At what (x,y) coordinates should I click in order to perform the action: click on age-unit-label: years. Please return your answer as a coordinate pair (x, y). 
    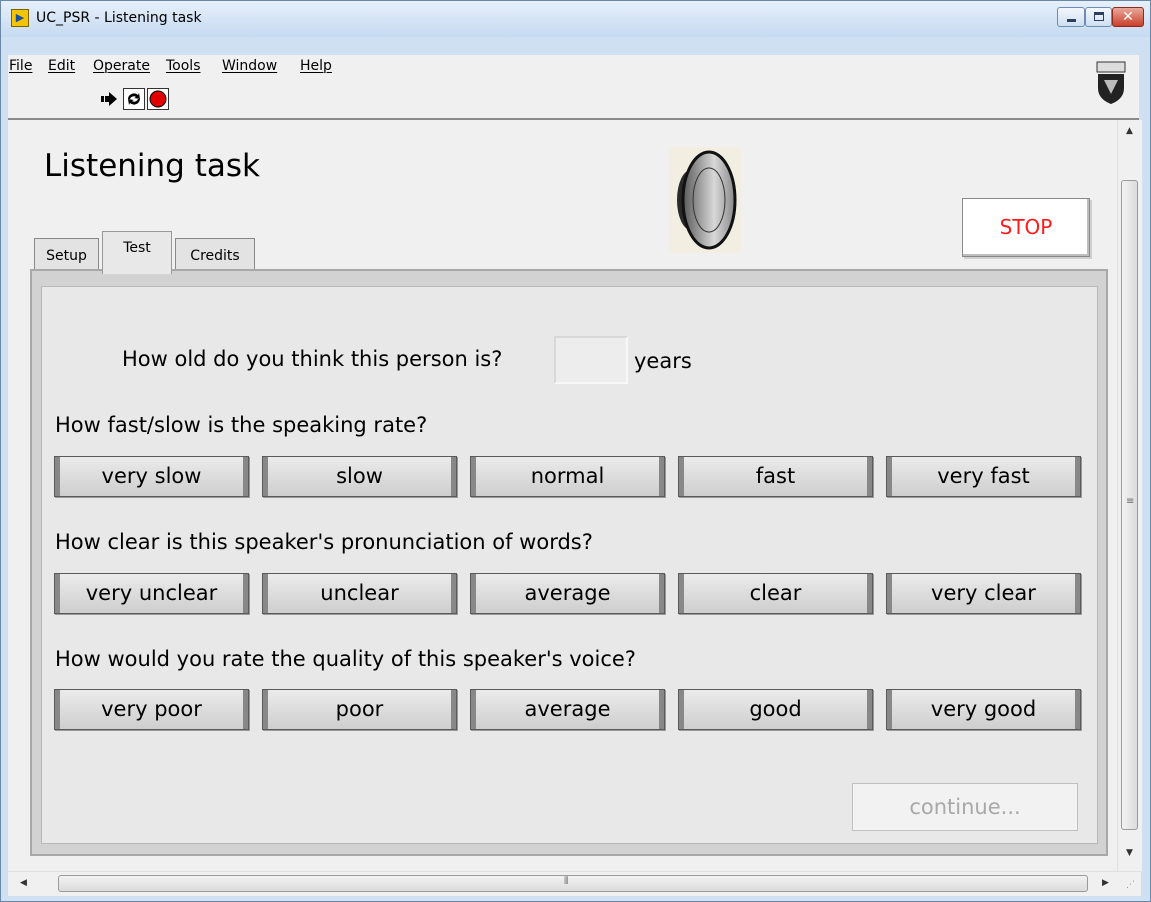
    Looking at the image, I should click on (663, 361).